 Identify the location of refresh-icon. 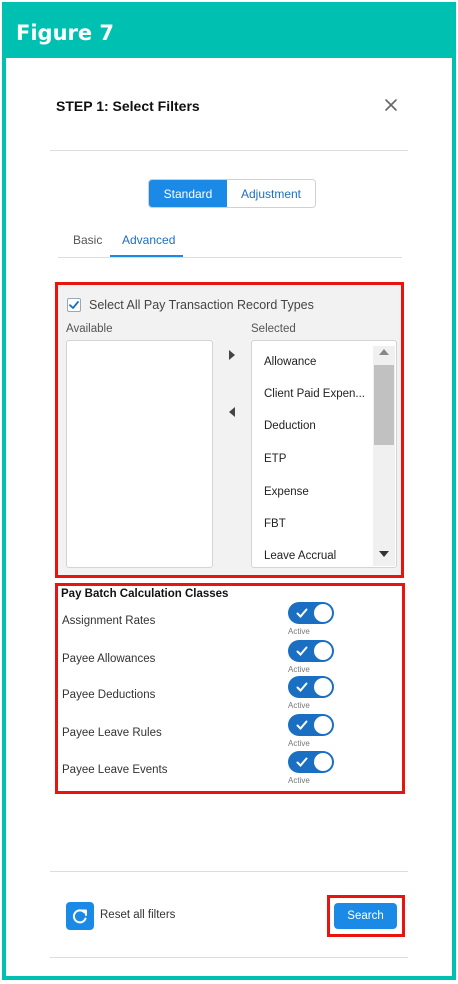
(79, 916).